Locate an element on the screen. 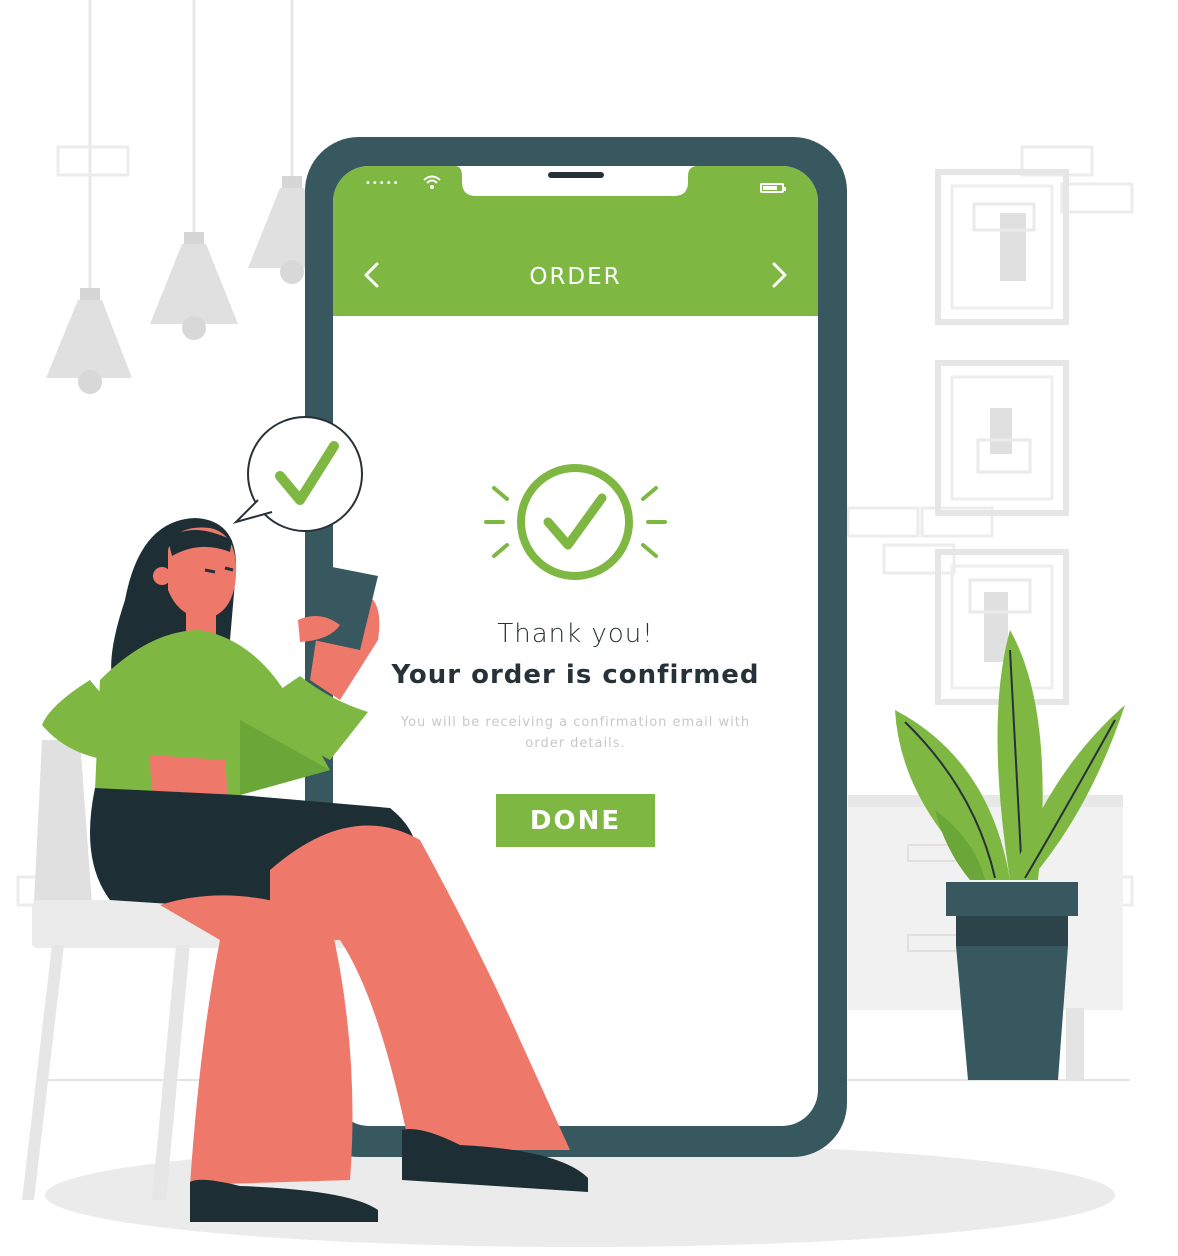 Image resolution: width=1178 pixels, height=1256 pixels. chevron-right-icon is located at coordinates (779, 275).